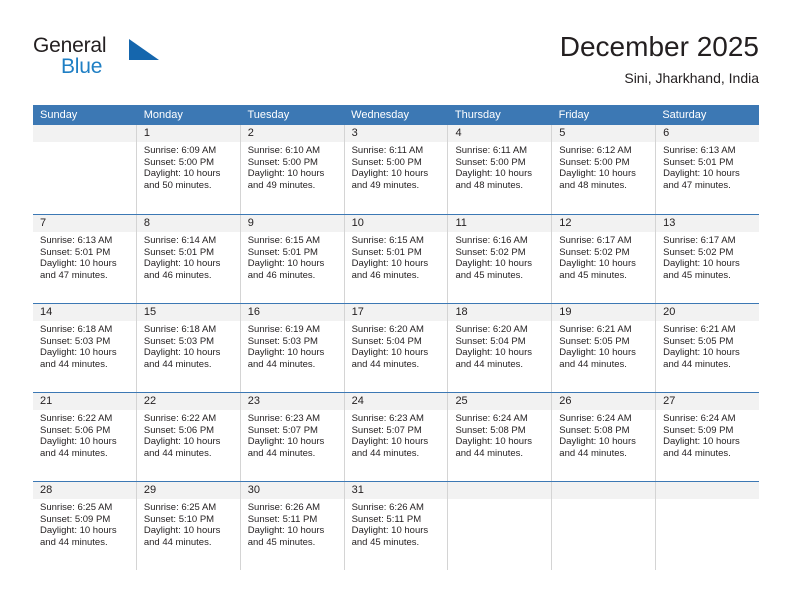  What do you see at coordinates (292, 490) in the screenshot?
I see `day-number: 30` at bounding box center [292, 490].